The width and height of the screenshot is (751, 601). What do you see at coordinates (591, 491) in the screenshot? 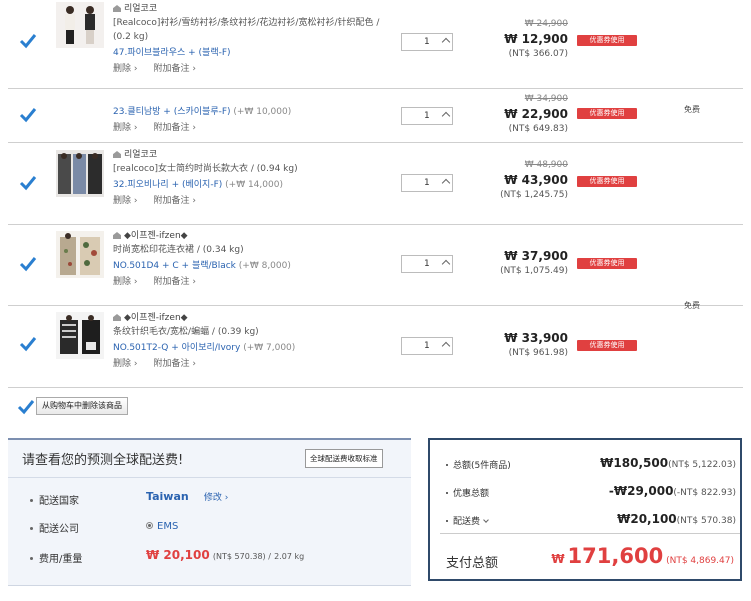
I see `summary-discount-row: 优惠总额 -₩29,000(-NT$ 822.93)` at bounding box center [591, 491].